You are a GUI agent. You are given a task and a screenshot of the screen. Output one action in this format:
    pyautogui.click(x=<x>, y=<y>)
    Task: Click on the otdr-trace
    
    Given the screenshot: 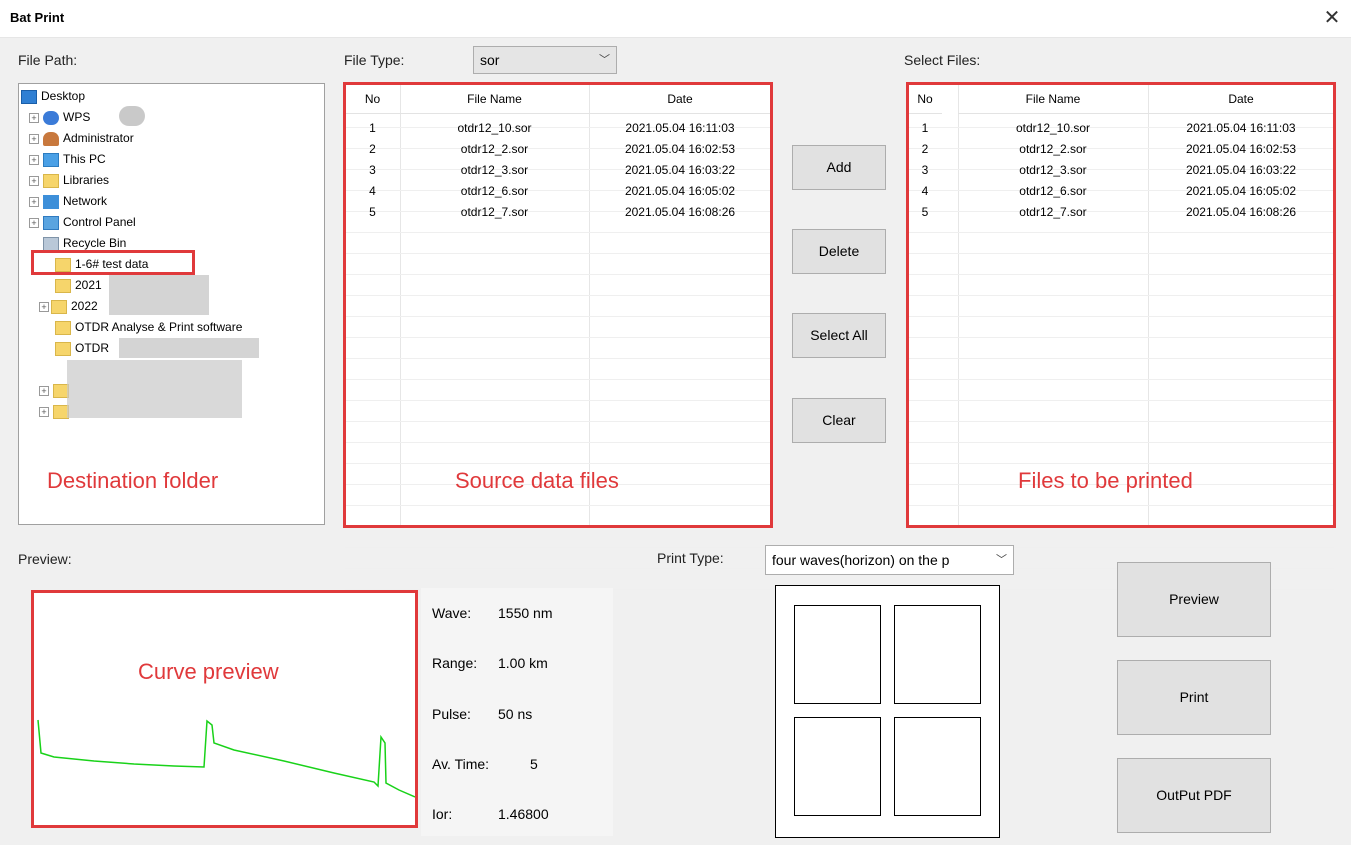 What is the action you would take?
    pyautogui.click(x=226, y=758)
    